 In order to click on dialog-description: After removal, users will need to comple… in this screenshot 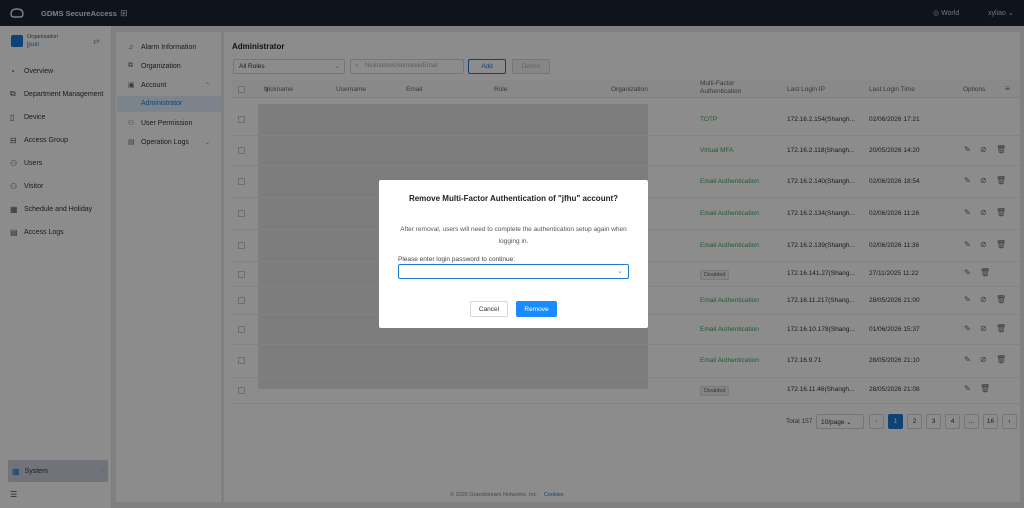, I will do `click(513, 235)`.